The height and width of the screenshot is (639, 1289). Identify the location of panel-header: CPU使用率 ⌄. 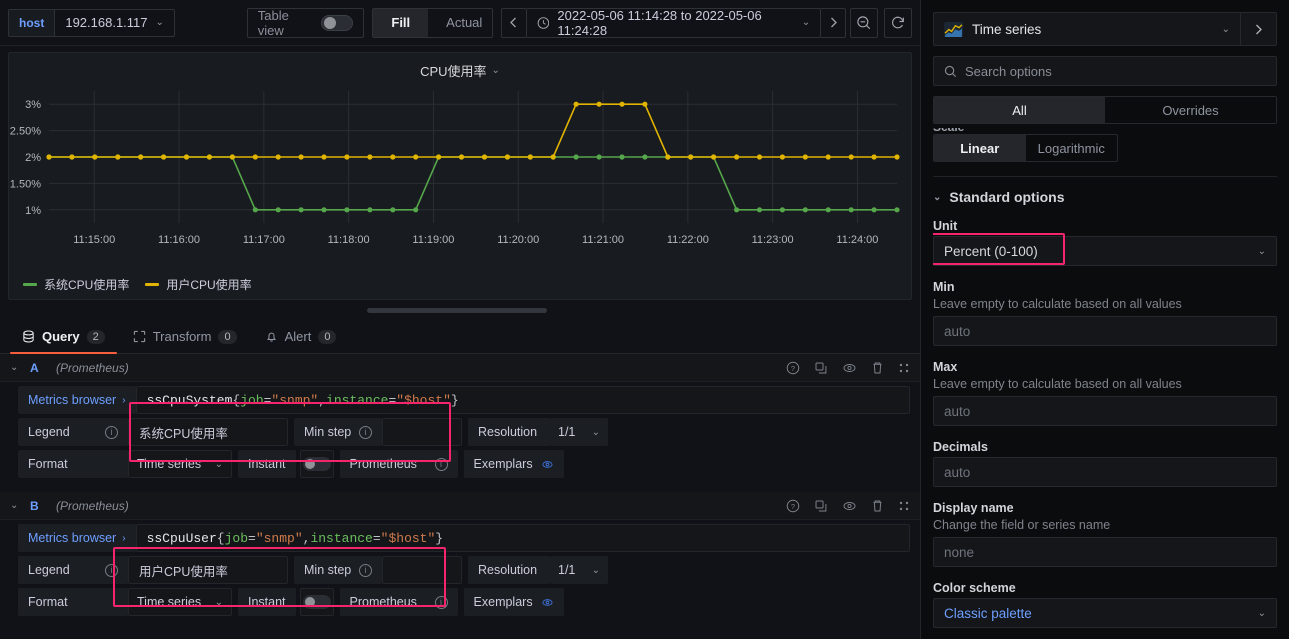
(460, 66).